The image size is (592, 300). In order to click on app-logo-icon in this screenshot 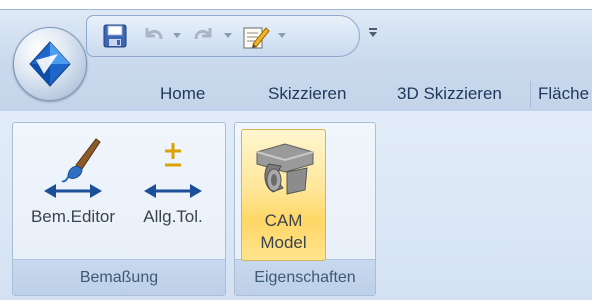, I will do `click(50, 64)`.